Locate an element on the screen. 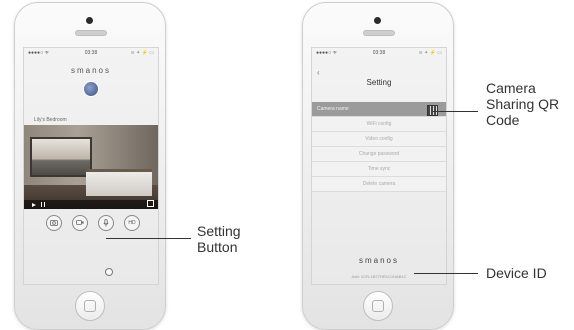 The image size is (574, 330). pause-icon is located at coordinates (43, 204).